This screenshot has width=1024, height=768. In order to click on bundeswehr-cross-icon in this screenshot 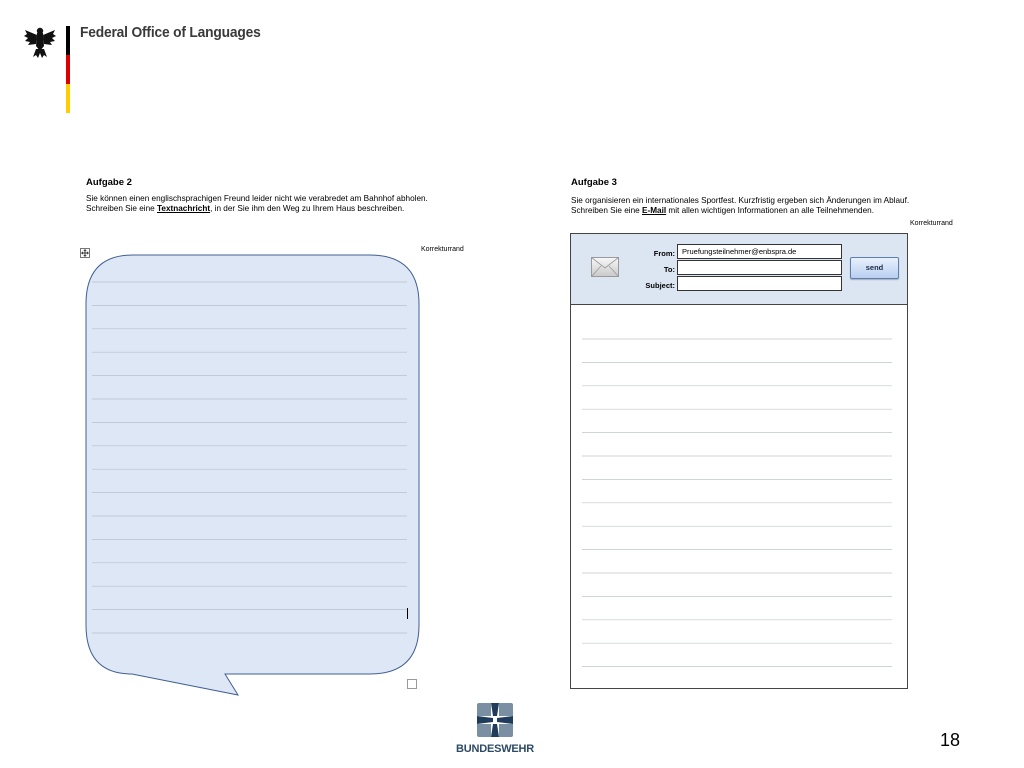, I will do `click(495, 720)`.